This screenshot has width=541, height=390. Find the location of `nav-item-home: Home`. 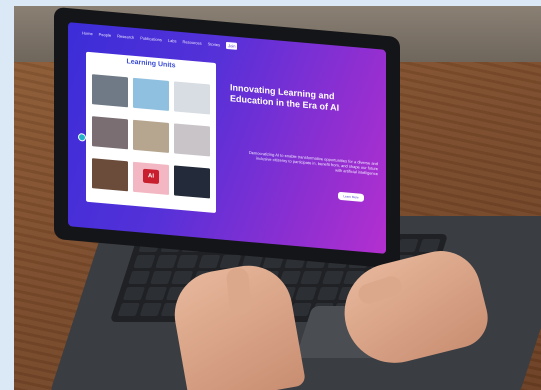

nav-item-home: Home is located at coordinates (87, 33).